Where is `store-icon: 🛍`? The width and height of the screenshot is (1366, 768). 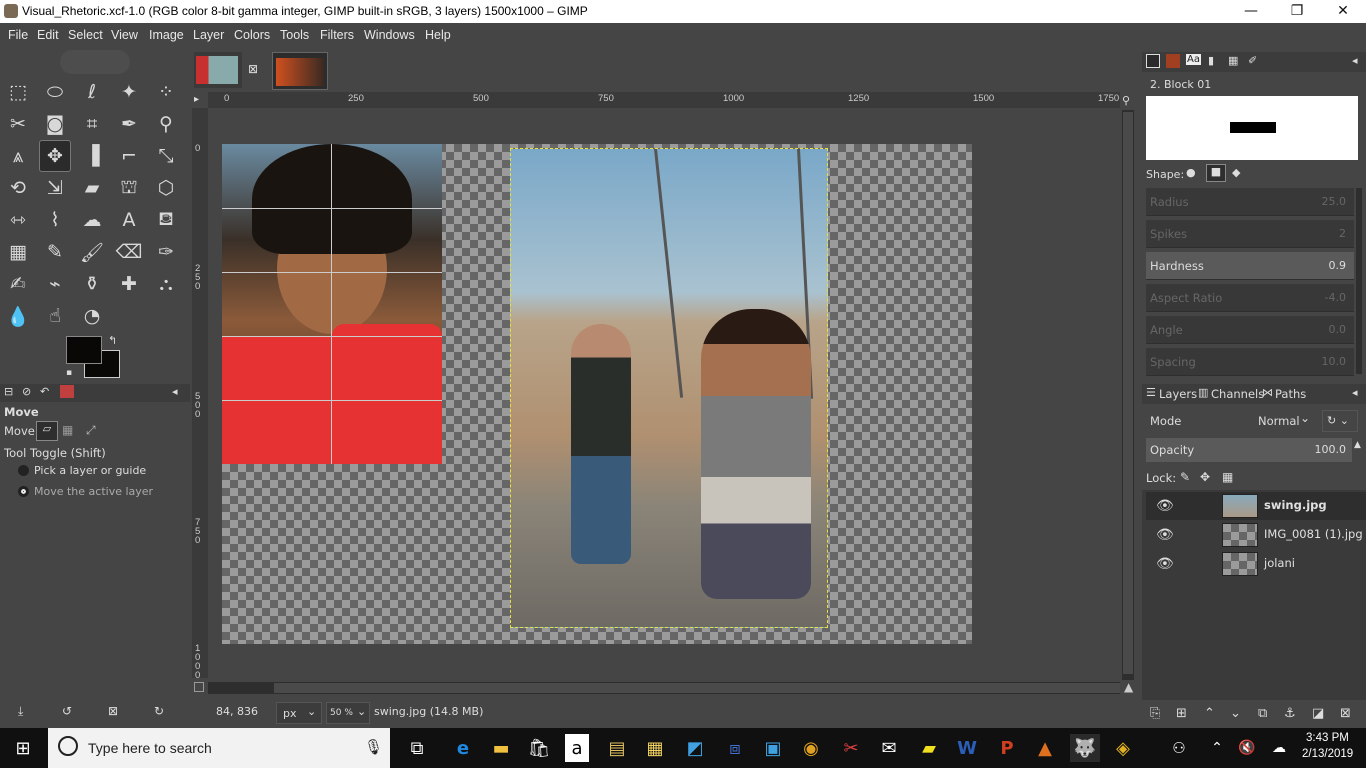
store-icon: 🛍 is located at coordinates (539, 748).